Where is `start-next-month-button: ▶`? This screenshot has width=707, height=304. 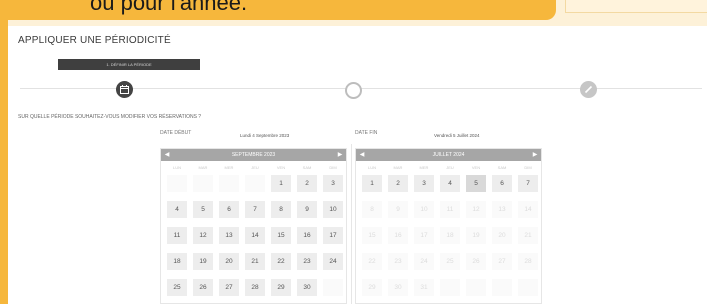 start-next-month-button: ▶ is located at coordinates (340, 155).